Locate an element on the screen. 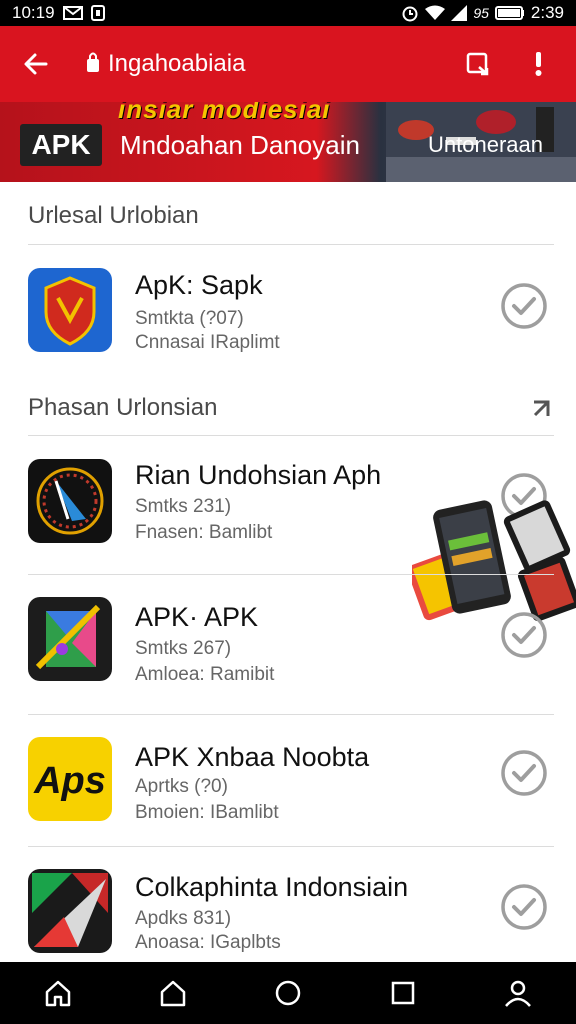 The width and height of the screenshot is (576, 1024). app-category: Fnasen: Bamlibt is located at coordinates (204, 532).